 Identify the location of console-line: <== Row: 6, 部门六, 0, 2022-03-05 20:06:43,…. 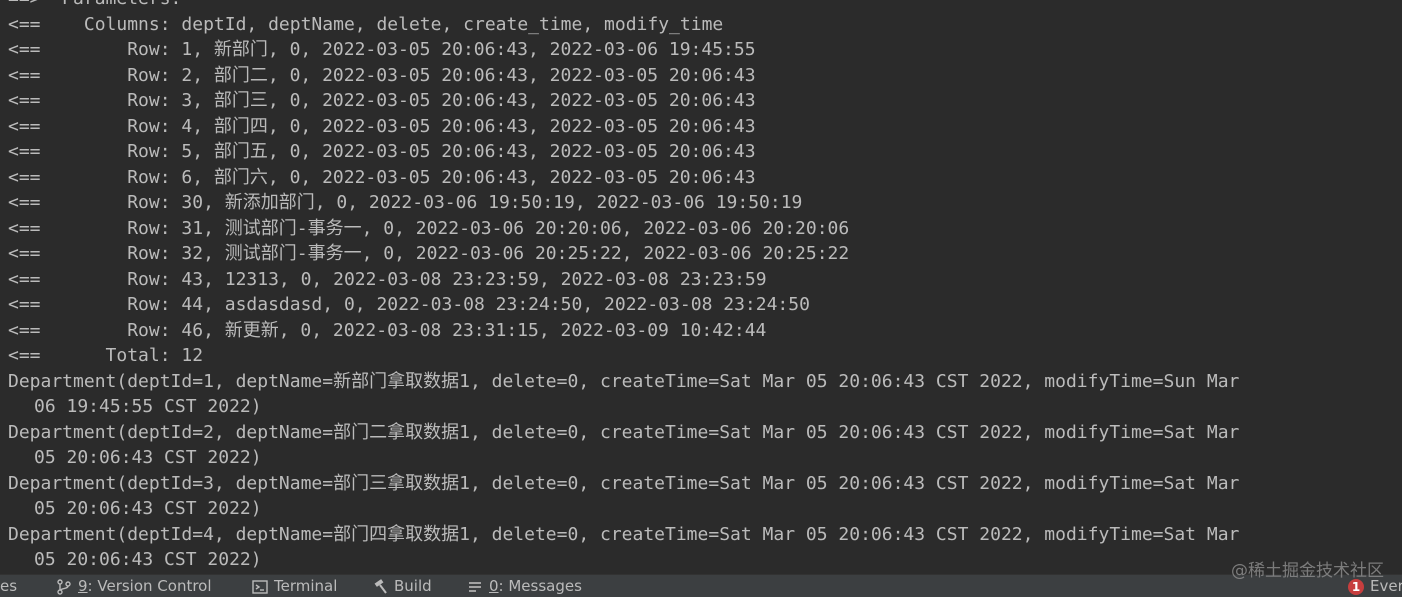
(382, 177).